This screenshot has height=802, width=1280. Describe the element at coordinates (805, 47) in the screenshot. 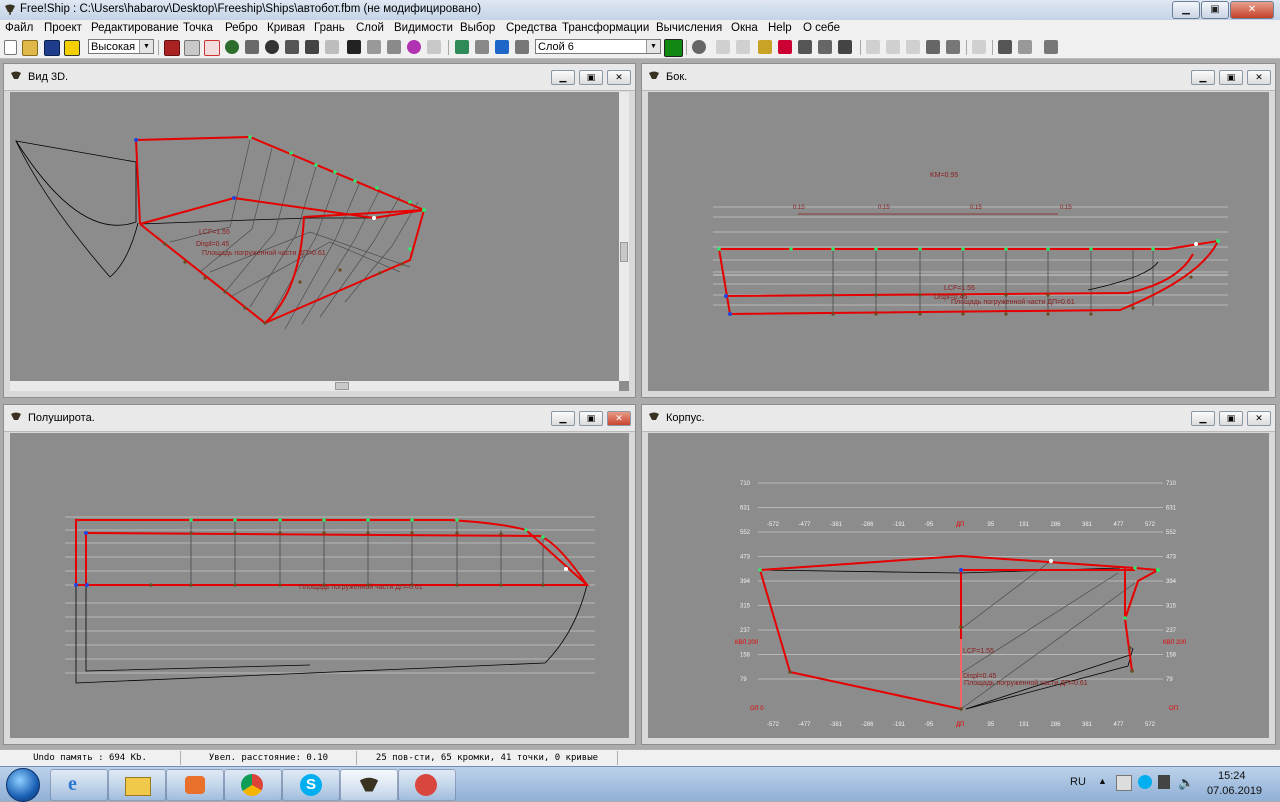

I see `lock-icon` at that location.